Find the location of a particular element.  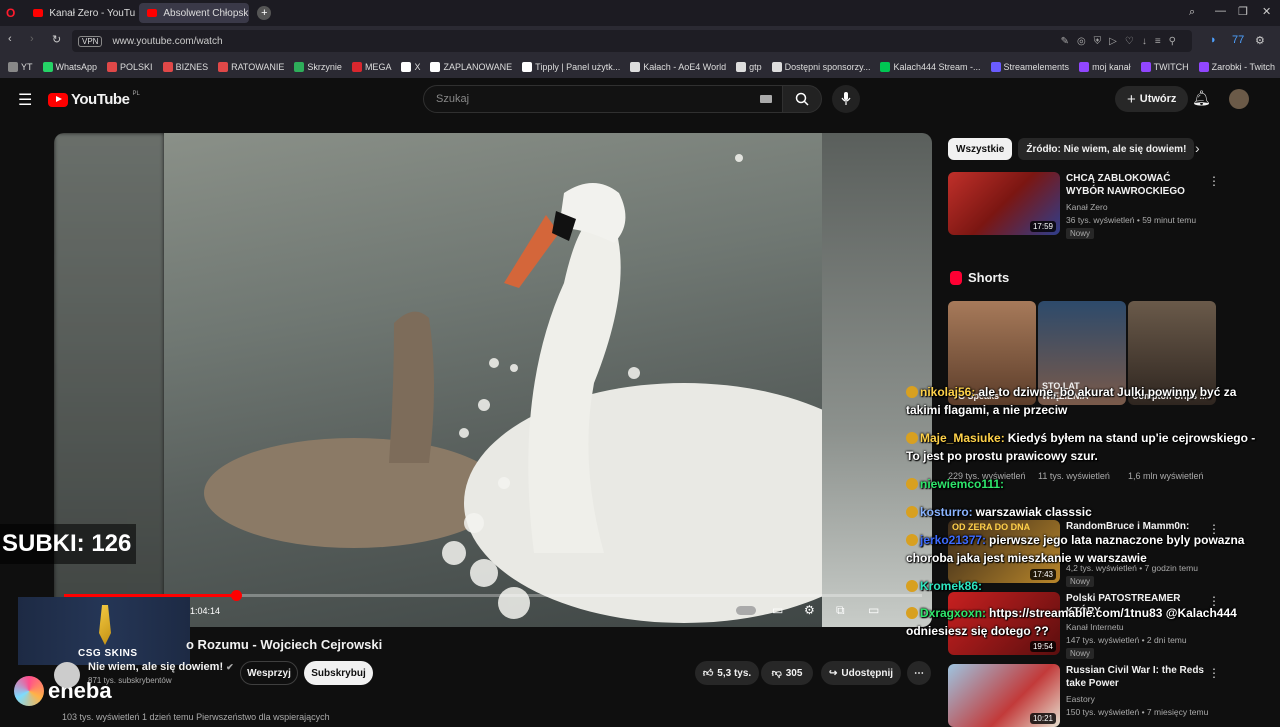

more-actions-button: ⋯ is located at coordinates (919, 673).